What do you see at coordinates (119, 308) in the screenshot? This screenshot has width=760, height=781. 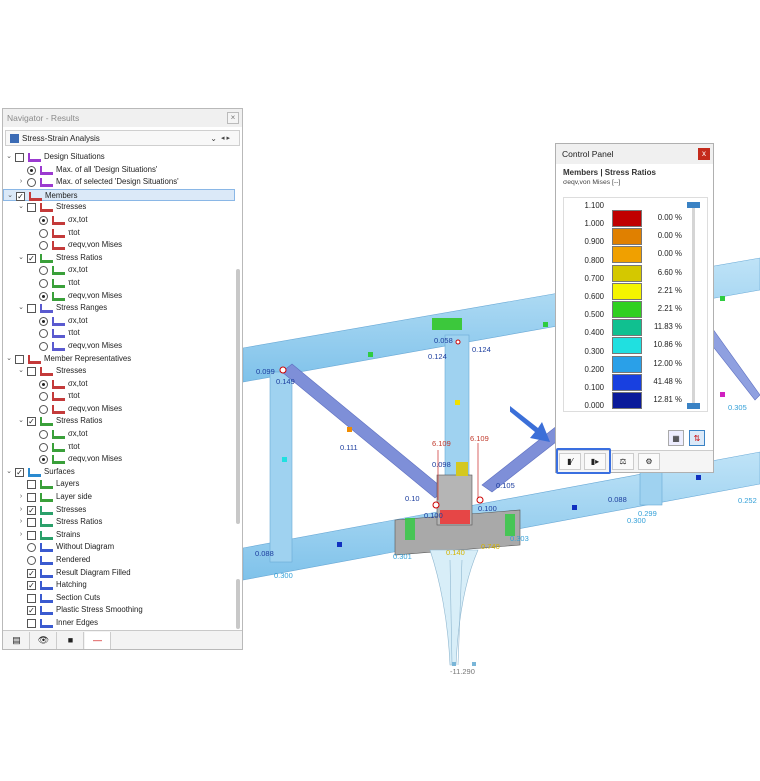 I see `tree-item: ⌄ Stress Ranges` at bounding box center [119, 308].